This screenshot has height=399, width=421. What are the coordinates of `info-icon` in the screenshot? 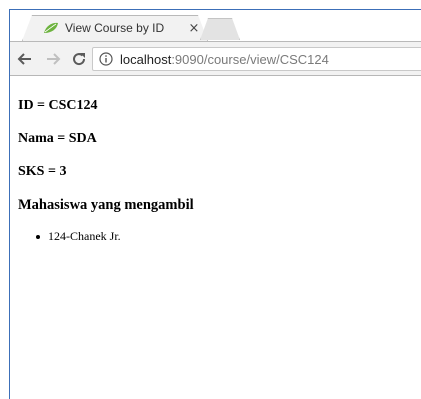 It's located at (106, 59).